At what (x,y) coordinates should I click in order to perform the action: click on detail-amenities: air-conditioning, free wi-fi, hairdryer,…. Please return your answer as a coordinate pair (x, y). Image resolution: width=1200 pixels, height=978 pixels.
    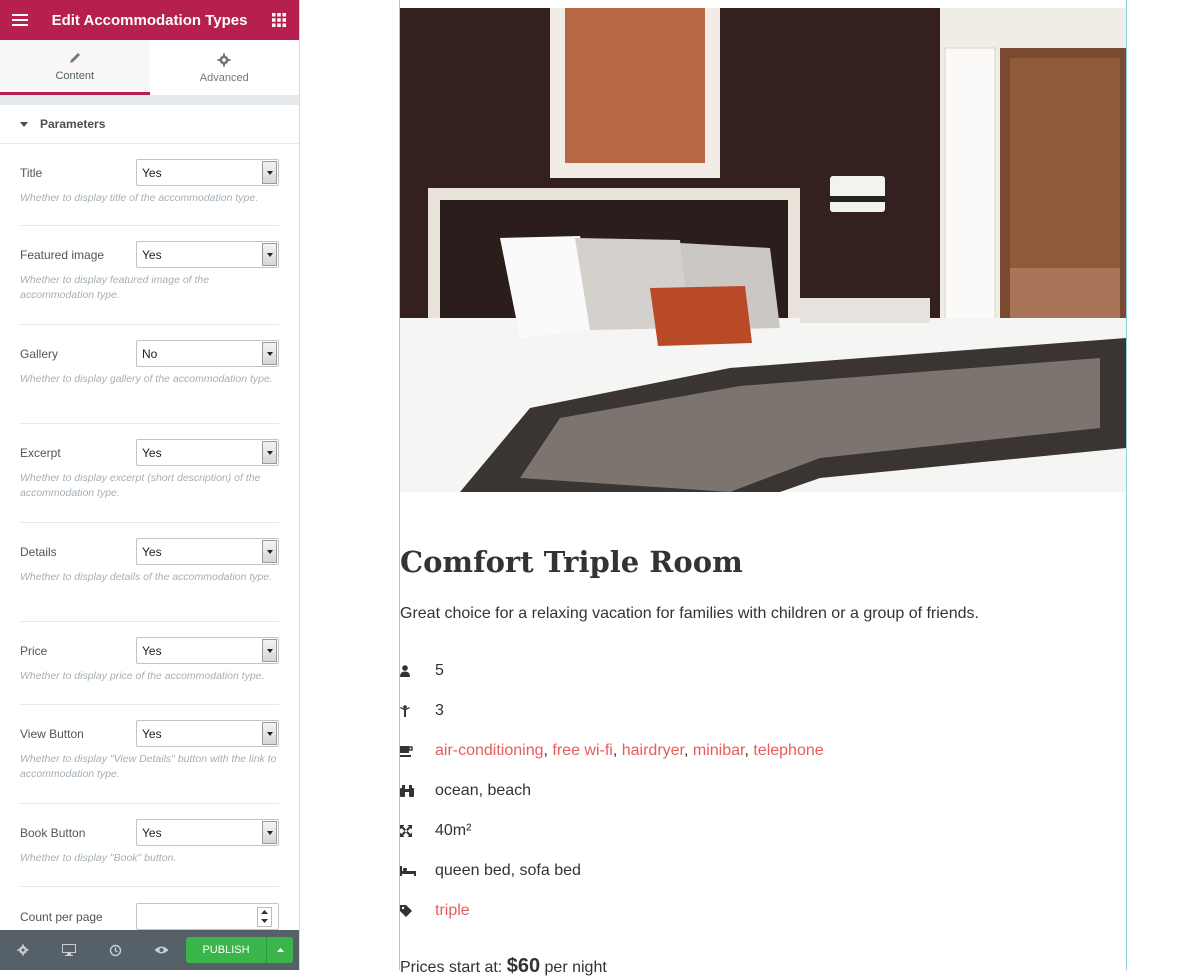
    Looking at the image, I should click on (612, 751).